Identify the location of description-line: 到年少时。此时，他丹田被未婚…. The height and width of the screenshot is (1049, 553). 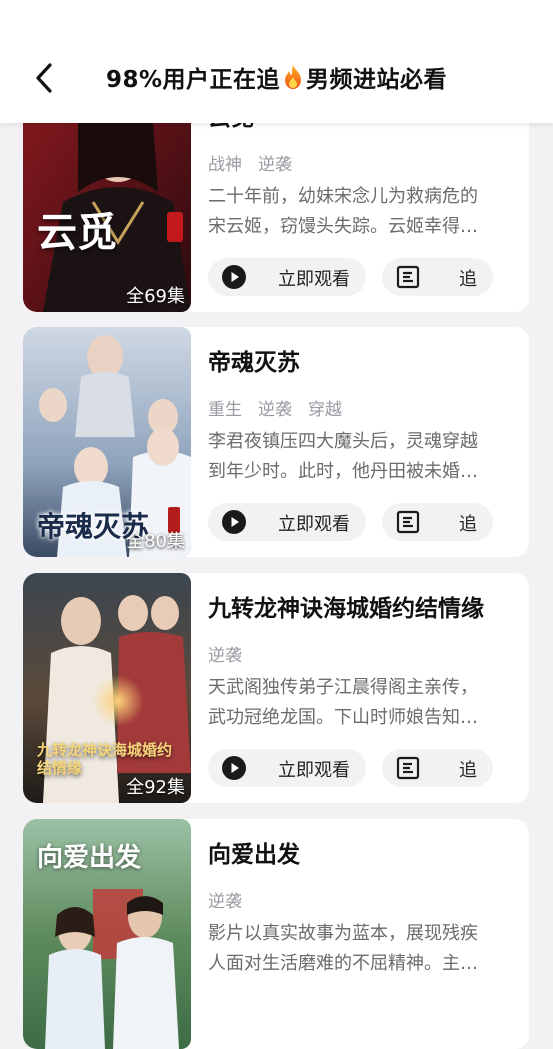
(343, 471).